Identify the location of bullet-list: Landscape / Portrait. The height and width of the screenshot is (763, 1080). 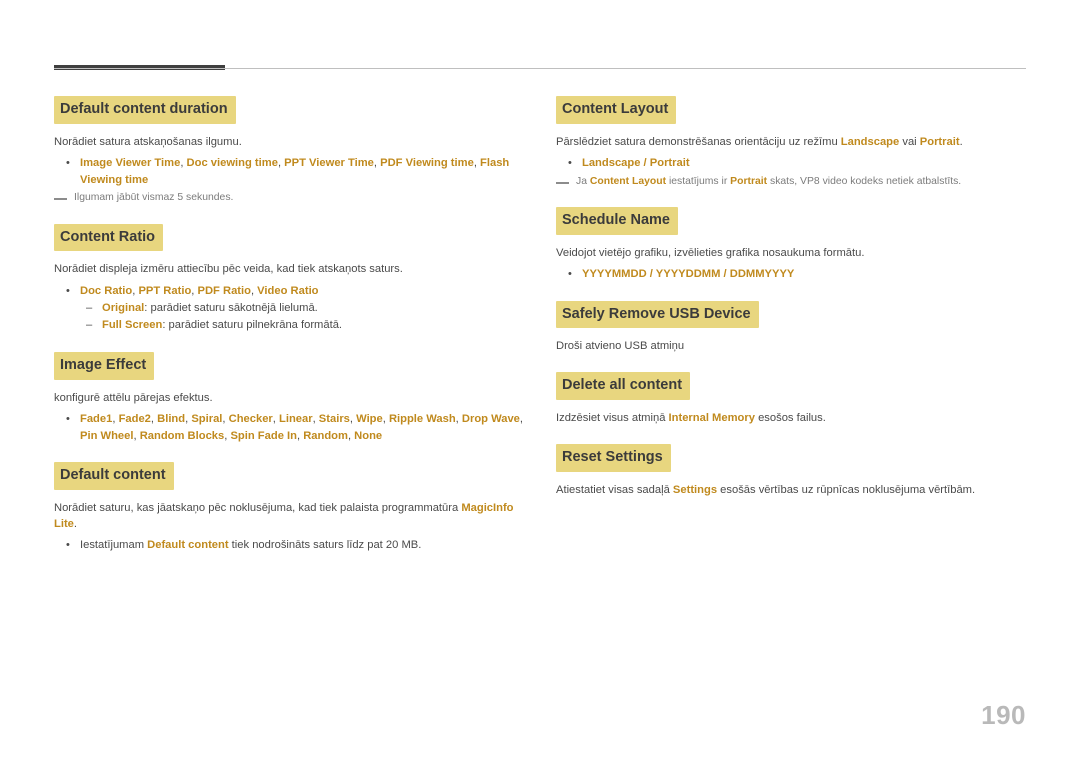
(791, 163).